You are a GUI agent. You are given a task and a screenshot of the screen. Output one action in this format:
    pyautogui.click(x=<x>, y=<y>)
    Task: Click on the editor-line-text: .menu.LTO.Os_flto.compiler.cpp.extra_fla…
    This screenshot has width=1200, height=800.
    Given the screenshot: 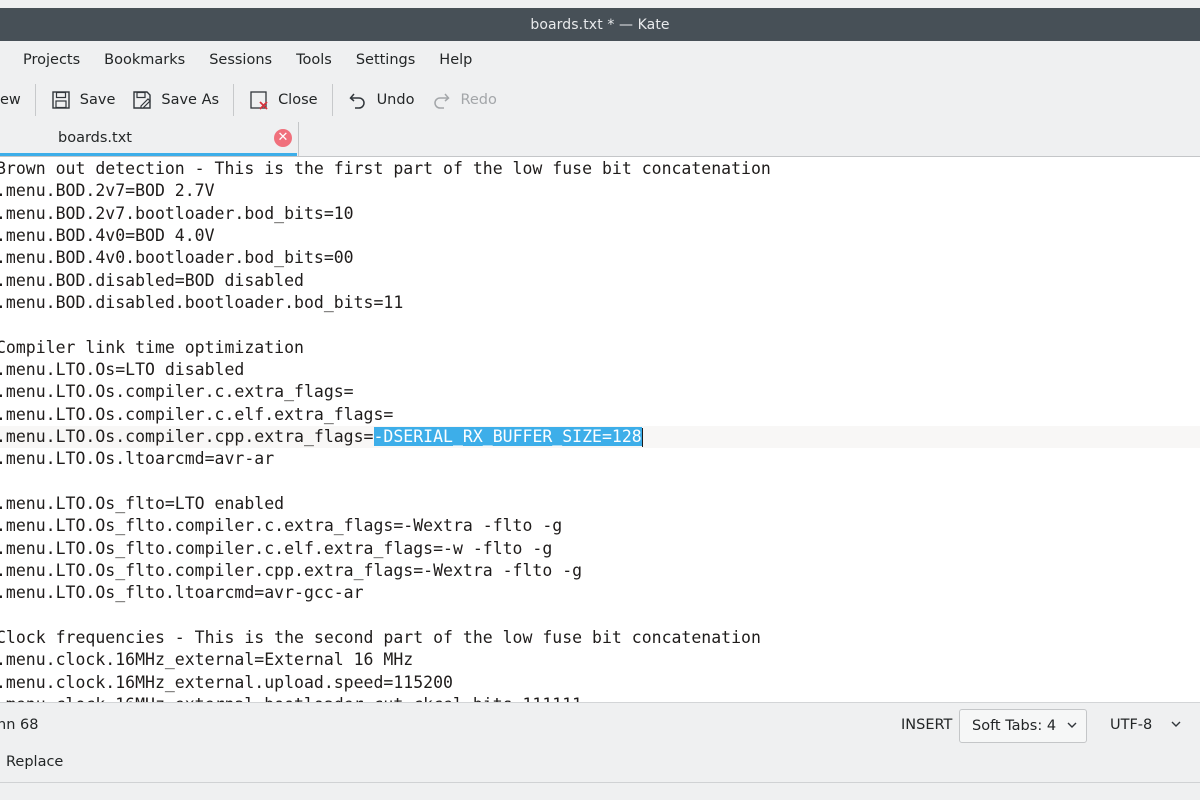 What is the action you would take?
    pyautogui.click(x=291, y=570)
    